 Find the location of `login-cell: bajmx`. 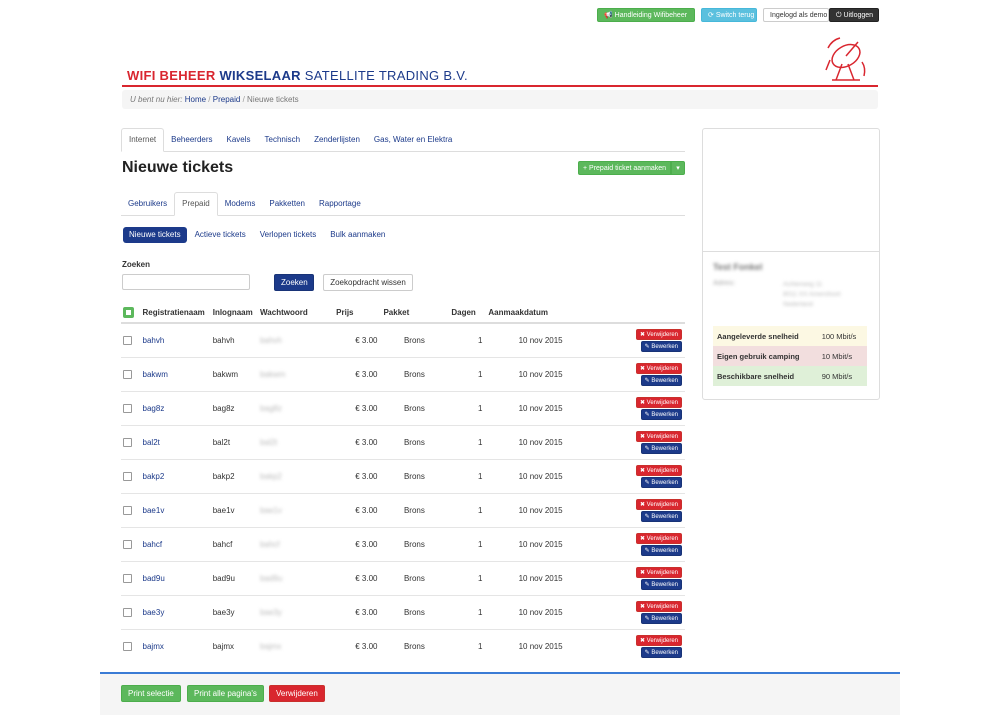

login-cell: bajmx is located at coordinates (233, 646).